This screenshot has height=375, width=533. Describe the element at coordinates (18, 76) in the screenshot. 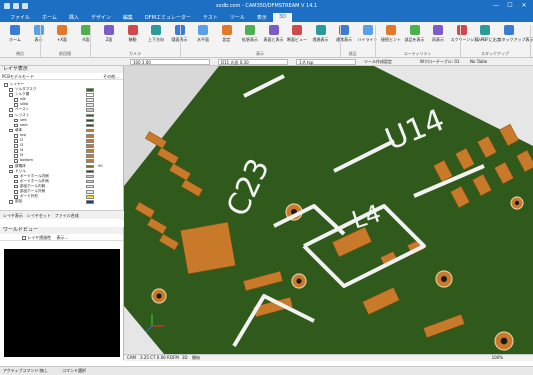

I see `model-mode-select: PCBモデルモード` at that location.